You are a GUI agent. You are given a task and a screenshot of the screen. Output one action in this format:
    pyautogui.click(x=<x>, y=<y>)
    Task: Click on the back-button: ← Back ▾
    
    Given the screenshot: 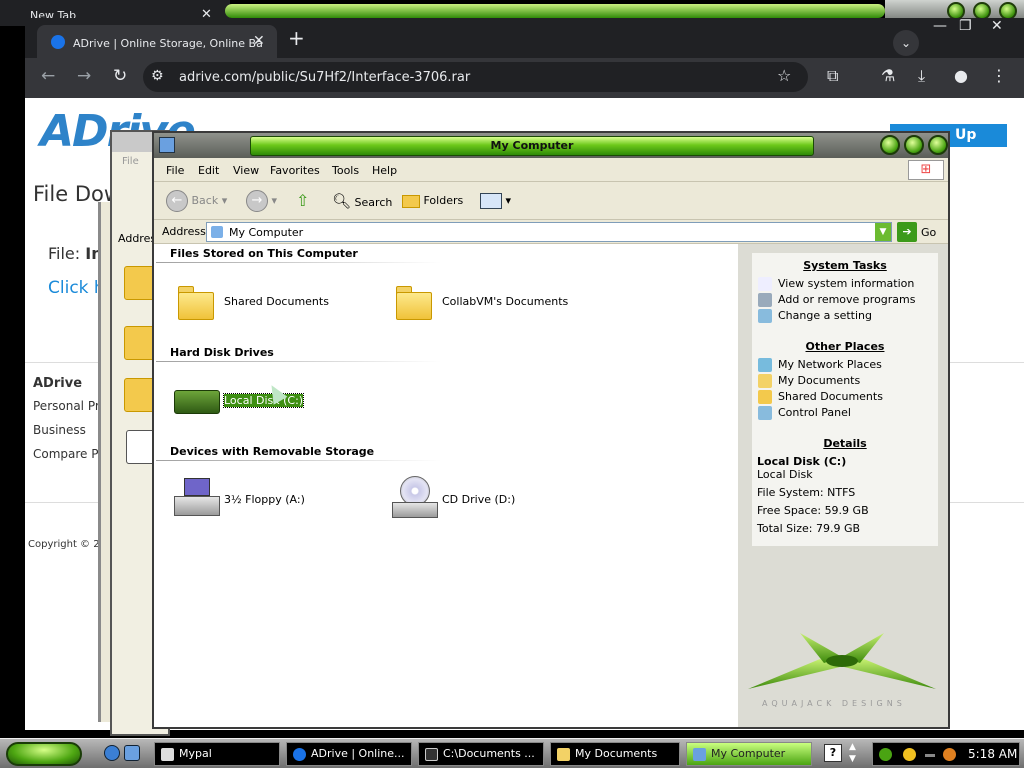 What is the action you would take?
    pyautogui.click(x=196, y=201)
    